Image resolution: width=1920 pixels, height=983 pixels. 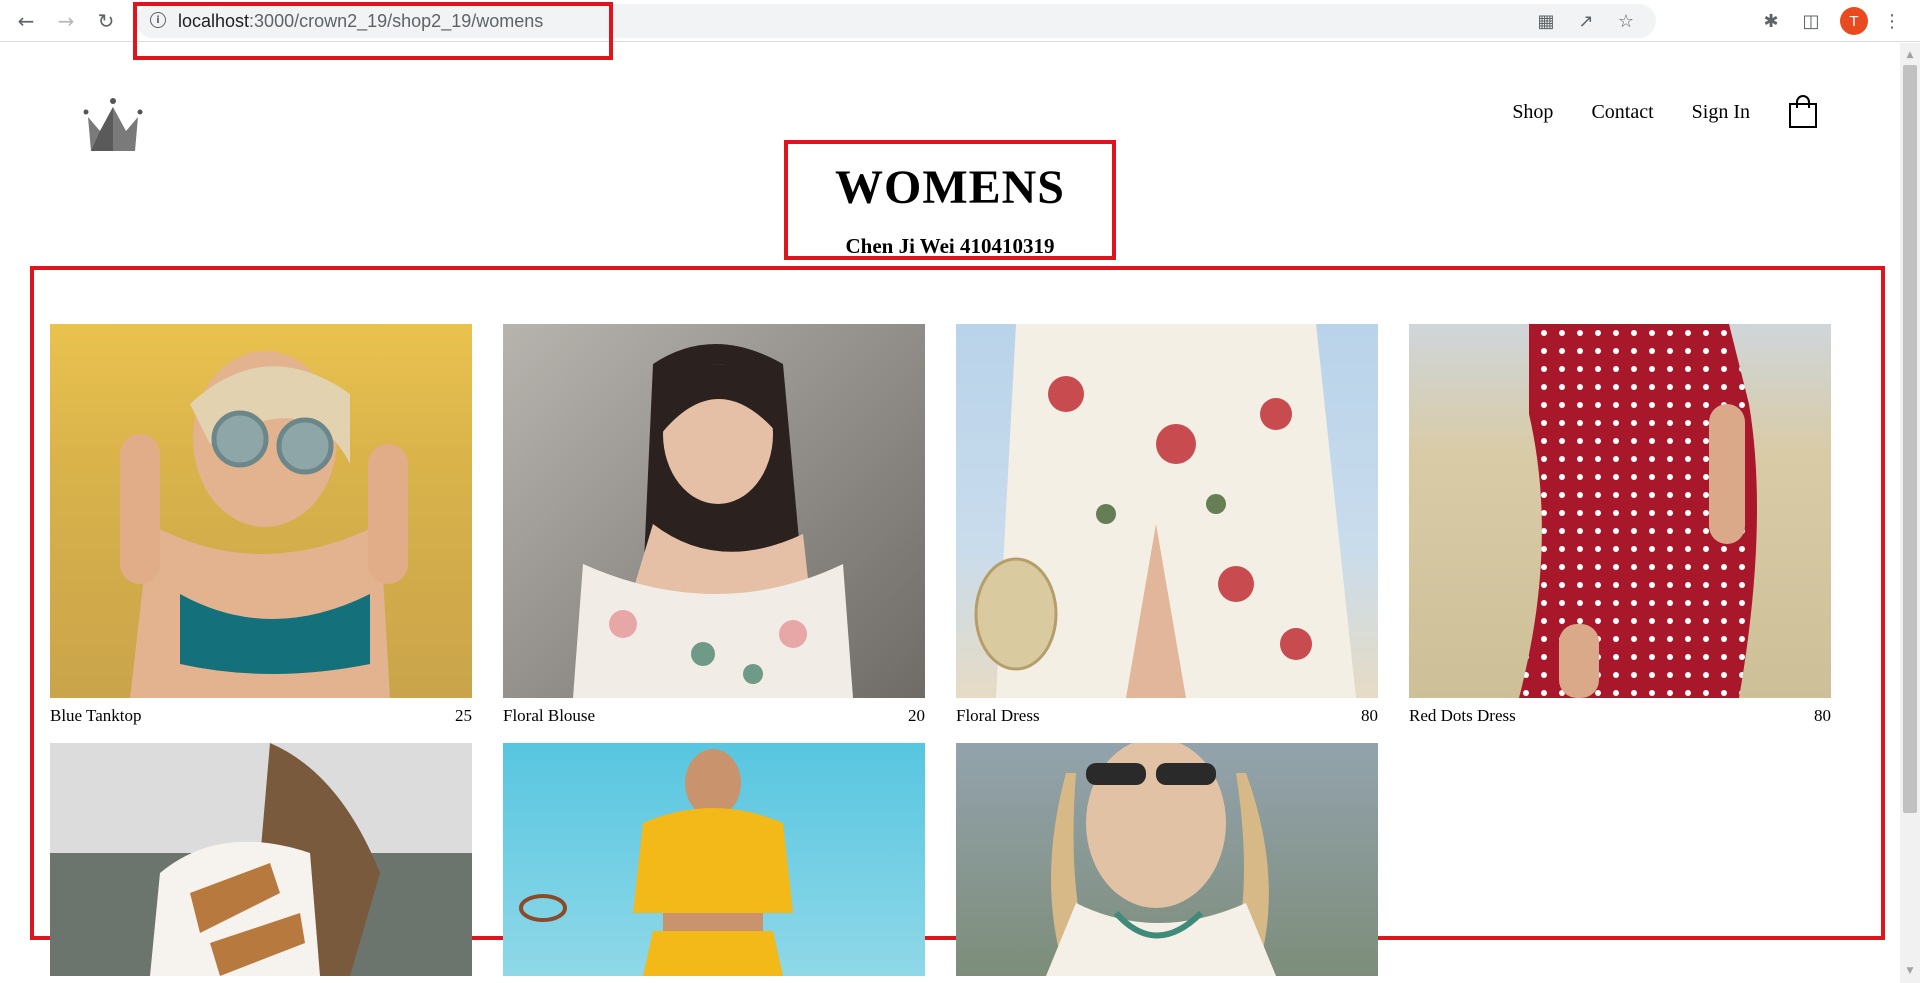 What do you see at coordinates (1910, 971) in the screenshot?
I see `scroll-down-arrow-icon: ▼` at bounding box center [1910, 971].